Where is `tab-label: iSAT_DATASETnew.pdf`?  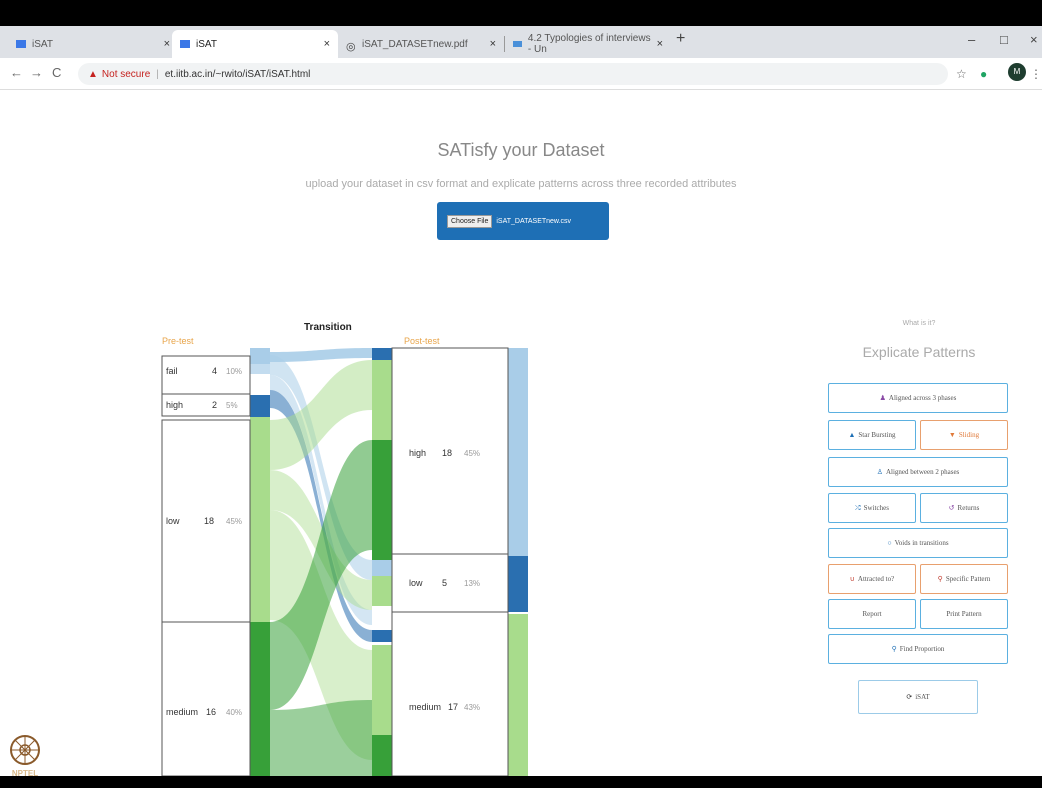 tab-label: iSAT_DATASETnew.pdf is located at coordinates (415, 44).